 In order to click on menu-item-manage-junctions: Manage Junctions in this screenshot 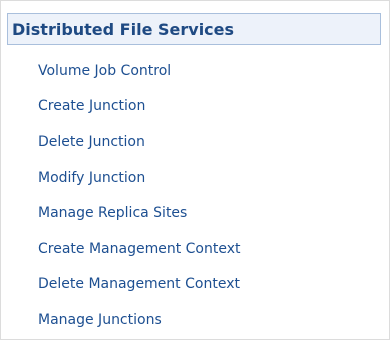, I will do `click(195, 320)`.